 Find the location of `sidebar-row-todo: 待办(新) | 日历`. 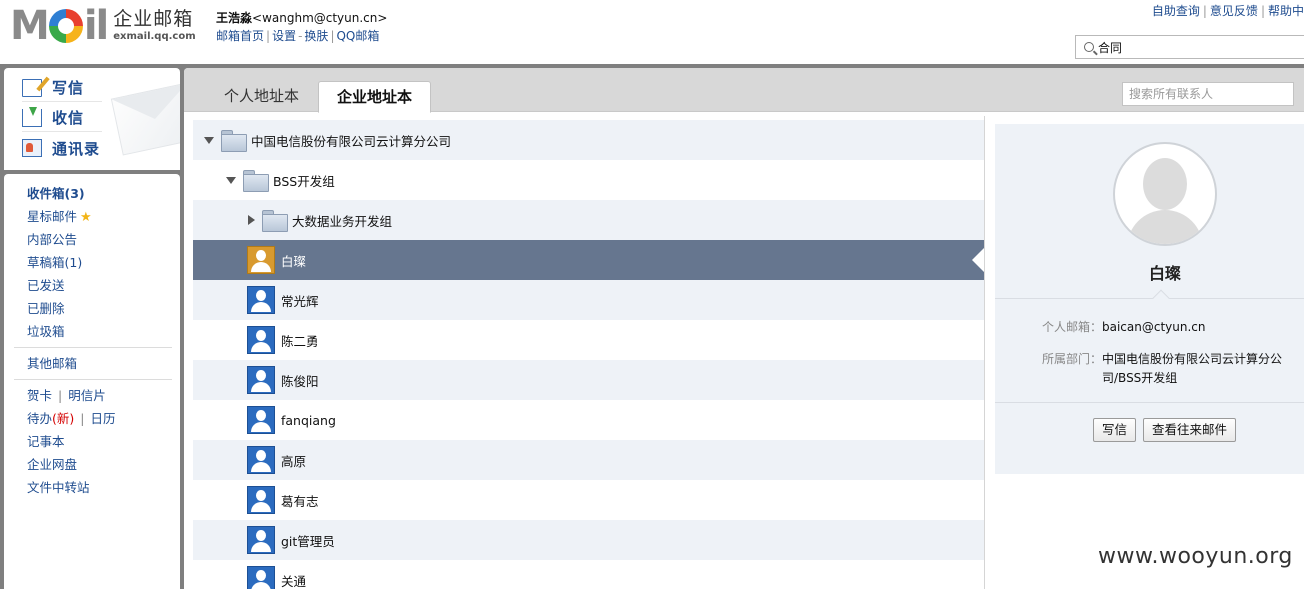

sidebar-row-todo: 待办(新) | 日历 is located at coordinates (71, 418).